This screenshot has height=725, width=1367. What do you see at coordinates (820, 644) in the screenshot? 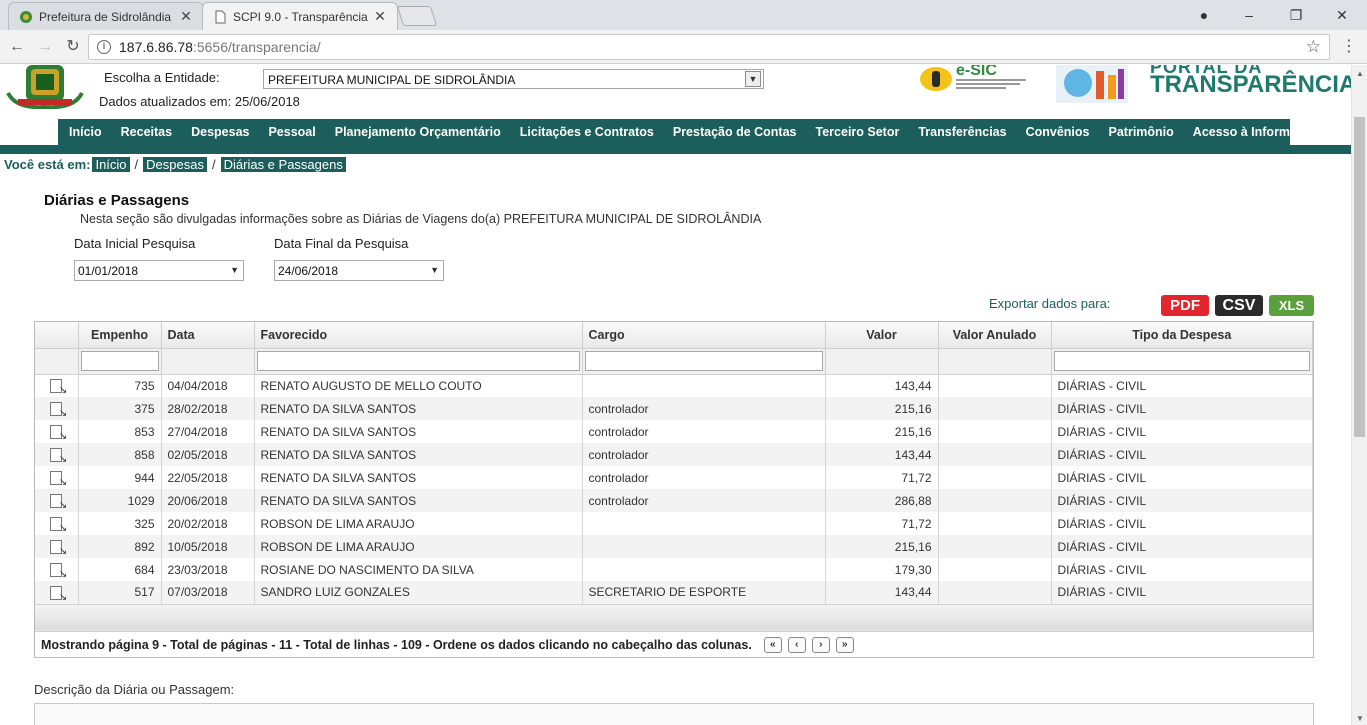
I see `next-page-icon: ›` at bounding box center [820, 644].